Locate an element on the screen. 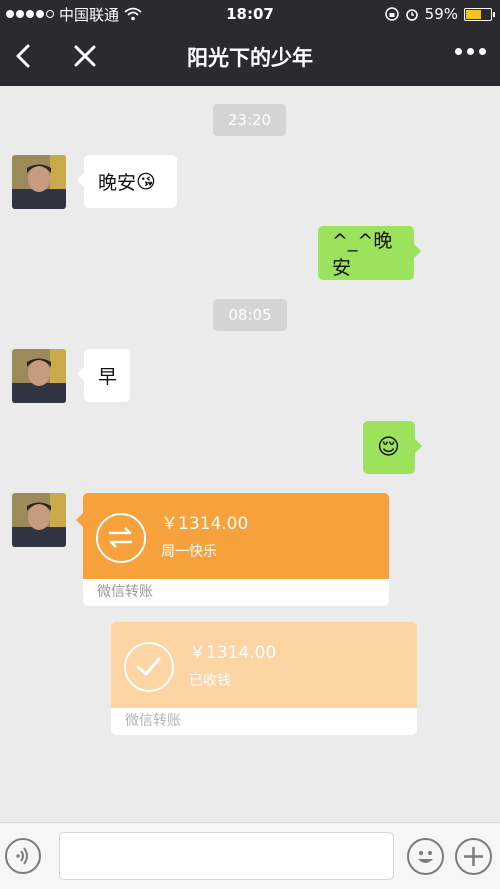 The height and width of the screenshot is (889, 500). time-stamp: 23:20 is located at coordinates (249, 120).